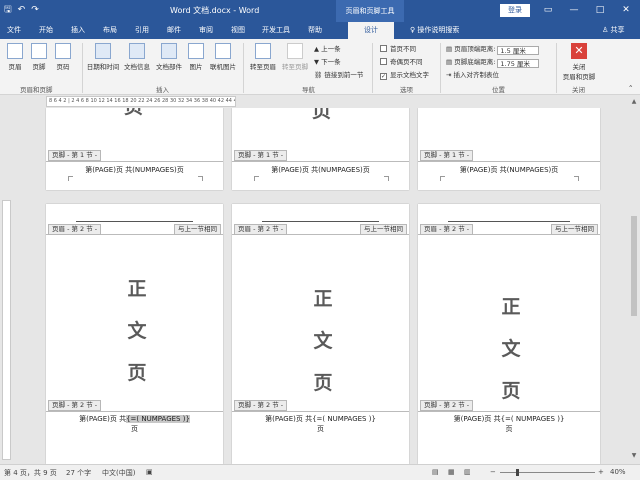  I want to click on document-parts-icon, so click(169, 51).